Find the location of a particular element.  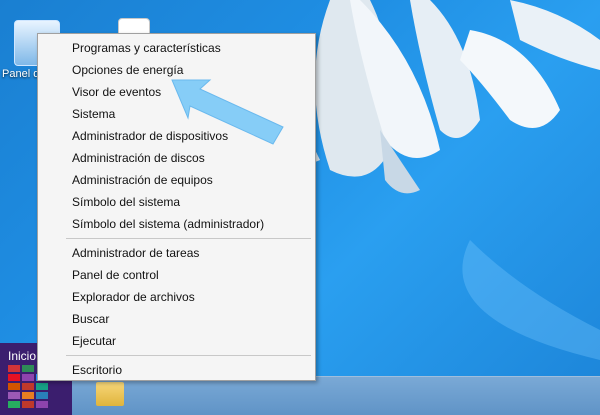

annotation-arrow-icon is located at coordinates (227, 112).